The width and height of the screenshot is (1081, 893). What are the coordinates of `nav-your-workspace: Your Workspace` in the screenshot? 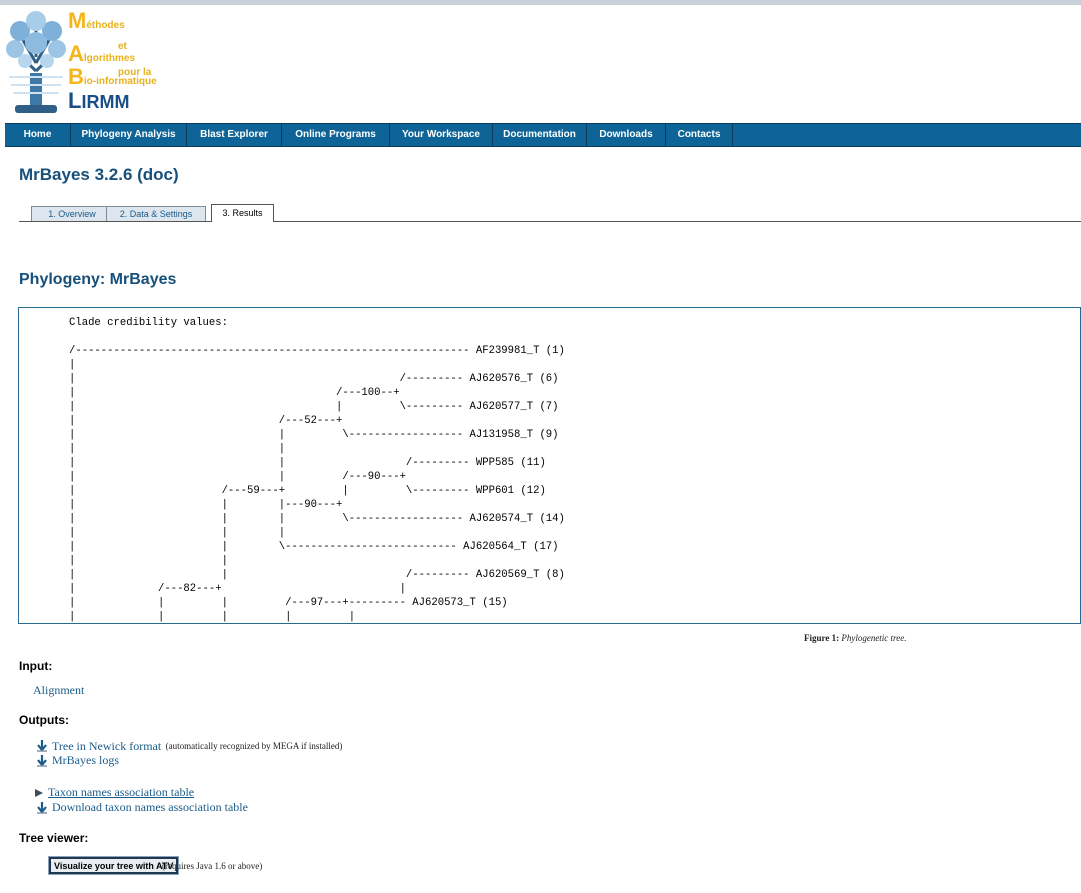 It's located at (441, 135).